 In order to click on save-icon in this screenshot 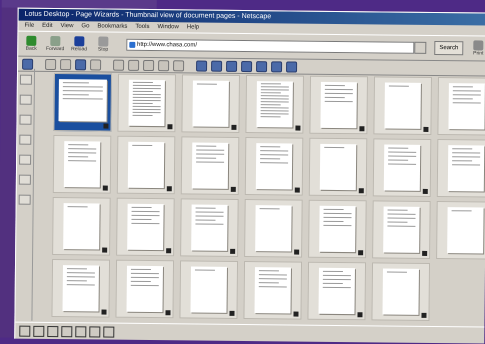, I will do `click(81, 64)`.